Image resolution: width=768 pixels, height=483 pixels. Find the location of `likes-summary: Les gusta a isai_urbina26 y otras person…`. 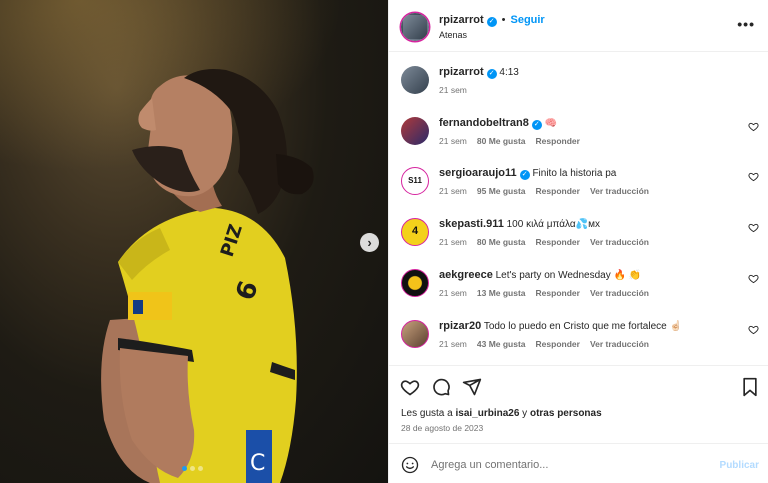

likes-summary: Les gusta a isai_urbina26 y otras person… is located at coordinates (501, 413).